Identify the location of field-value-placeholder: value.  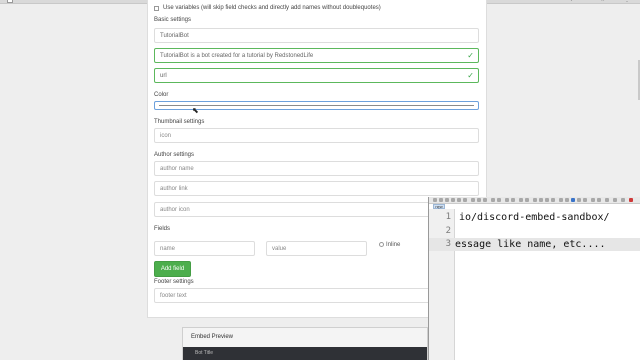
(279, 249).